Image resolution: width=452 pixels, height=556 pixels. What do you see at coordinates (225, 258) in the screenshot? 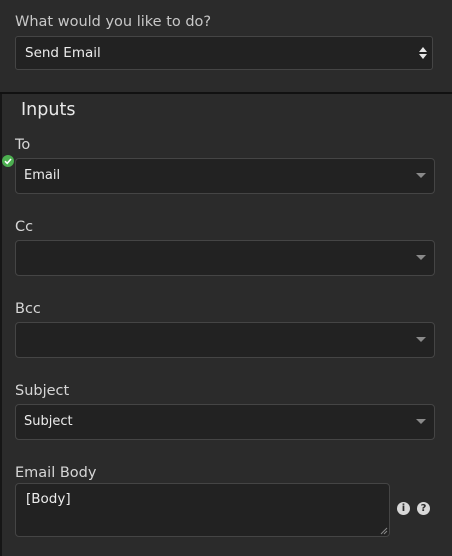
I see `cc-select` at bounding box center [225, 258].